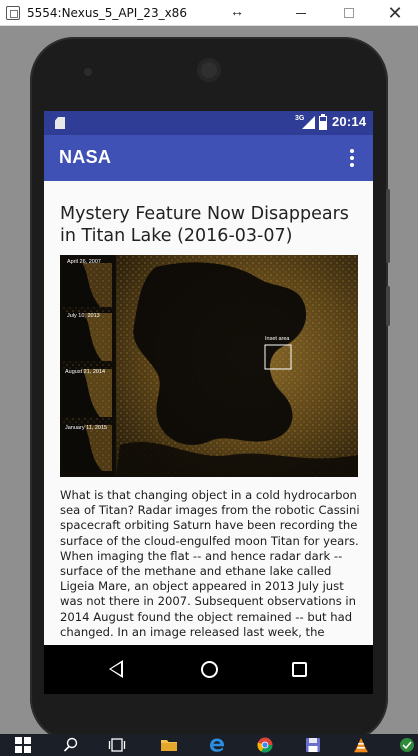  I want to click on recents-icon, so click(299, 669).